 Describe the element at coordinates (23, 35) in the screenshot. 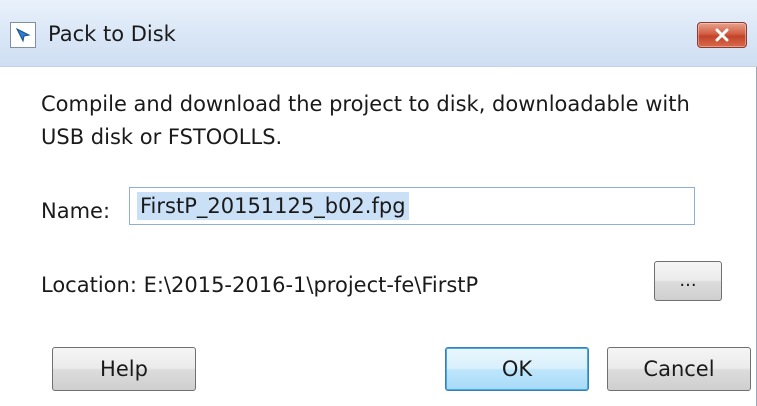

I see `dialog-app-icon` at that location.